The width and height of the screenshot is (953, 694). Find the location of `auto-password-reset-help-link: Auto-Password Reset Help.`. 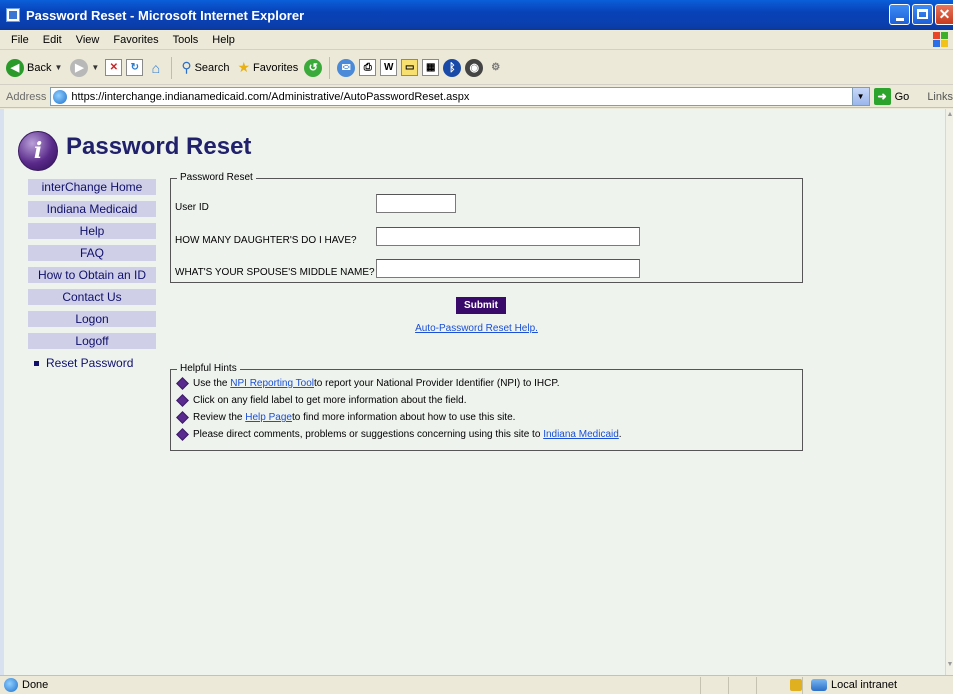

auto-password-reset-help-link: Auto-Password Reset Help. is located at coordinates (476, 328).